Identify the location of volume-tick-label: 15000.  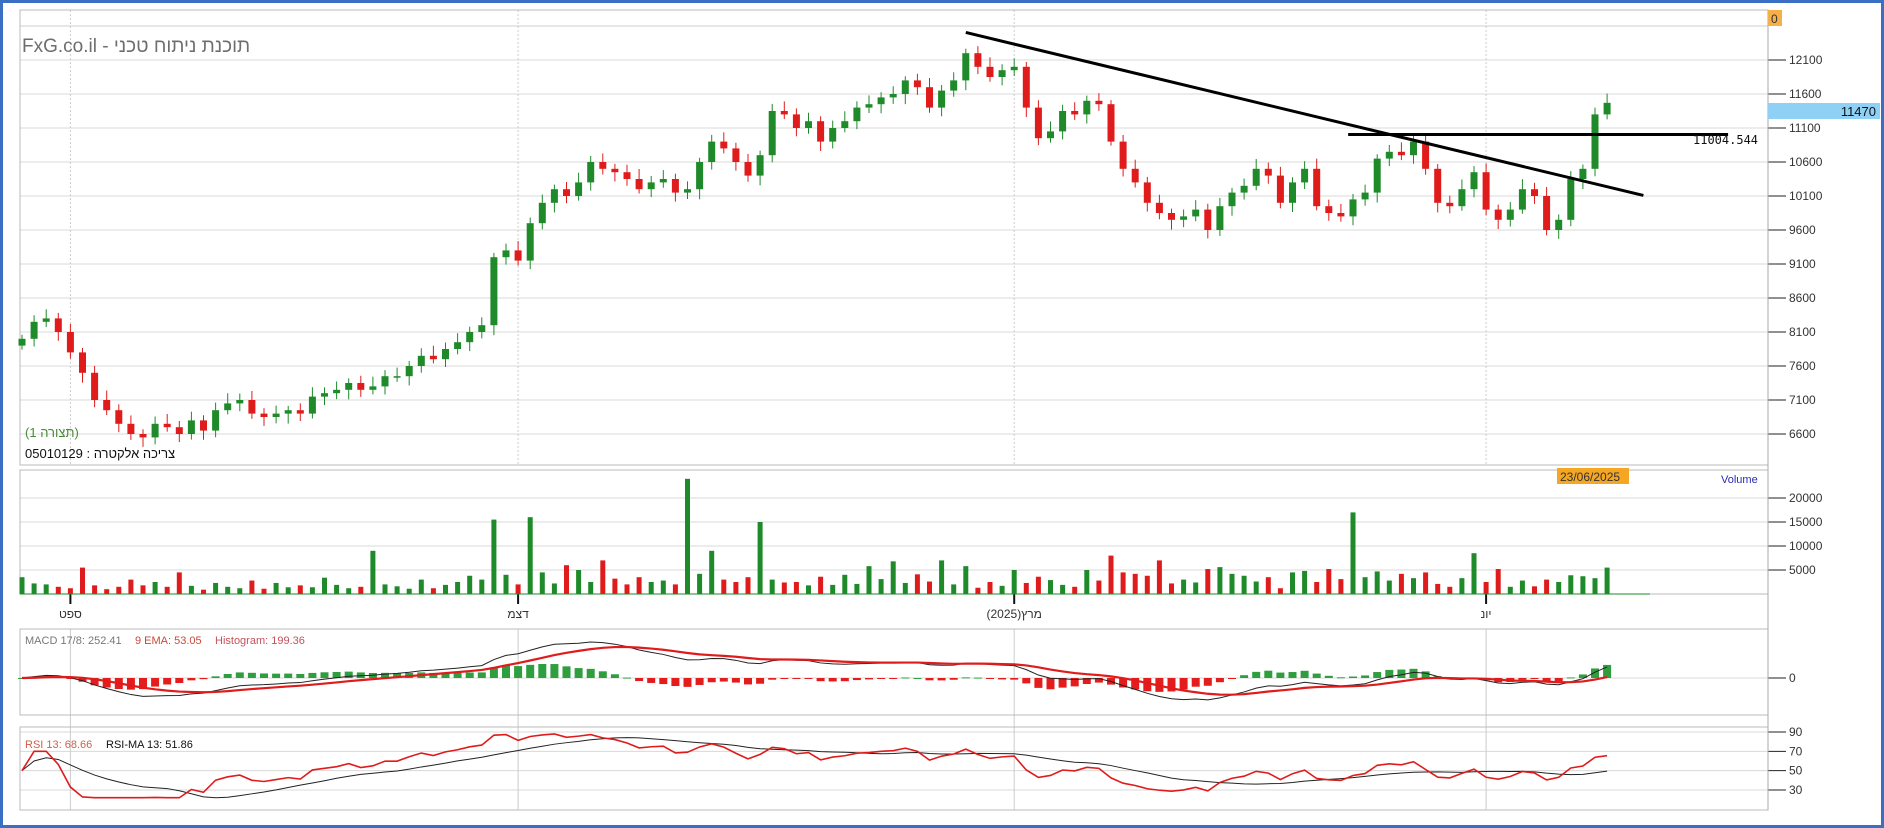
(1806, 522).